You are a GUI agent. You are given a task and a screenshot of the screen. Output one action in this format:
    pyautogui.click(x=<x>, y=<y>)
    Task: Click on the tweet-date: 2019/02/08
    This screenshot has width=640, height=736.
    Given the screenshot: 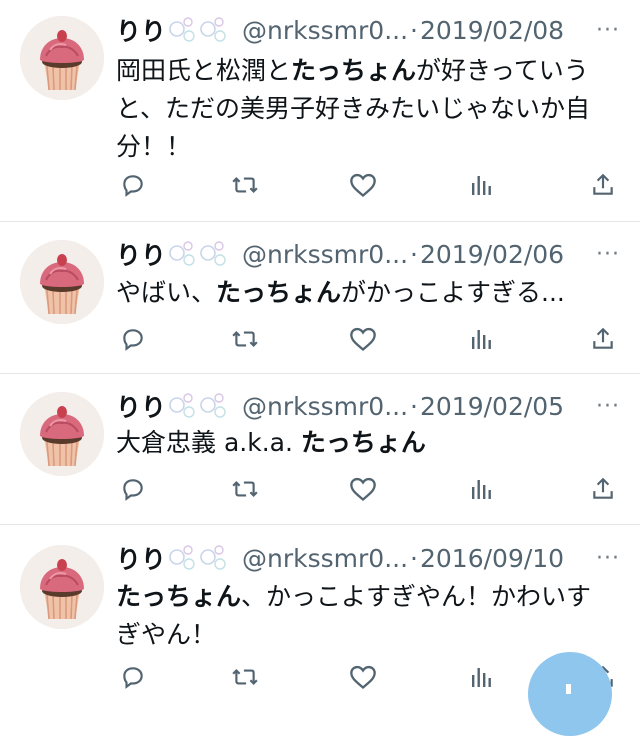 What is the action you would take?
    pyautogui.click(x=492, y=30)
    